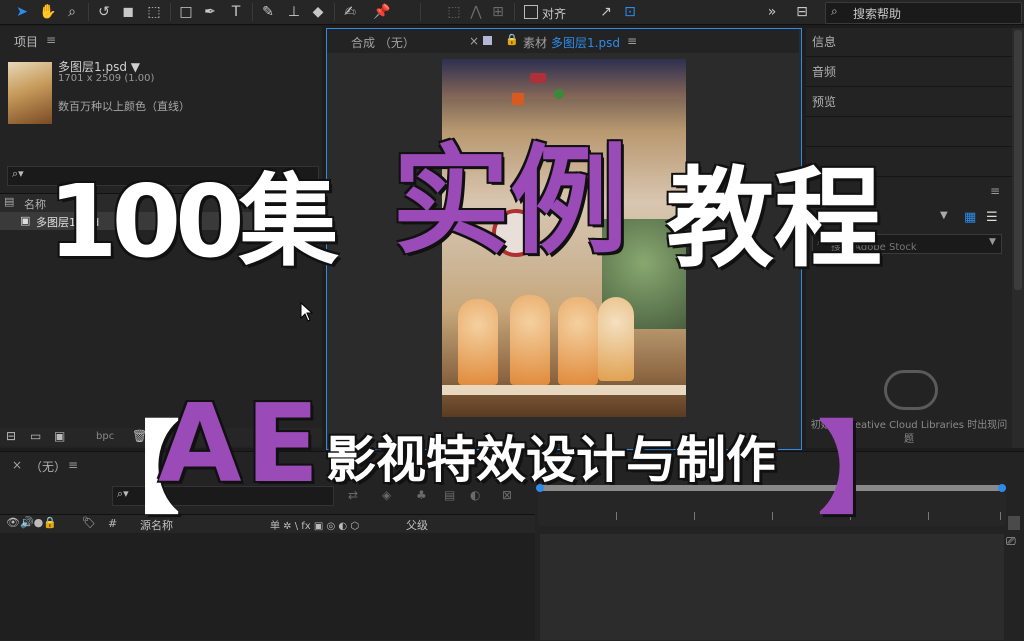 This screenshot has width=1024, height=641. I want to click on overlay-title-part3: 教程, so click(774, 219).